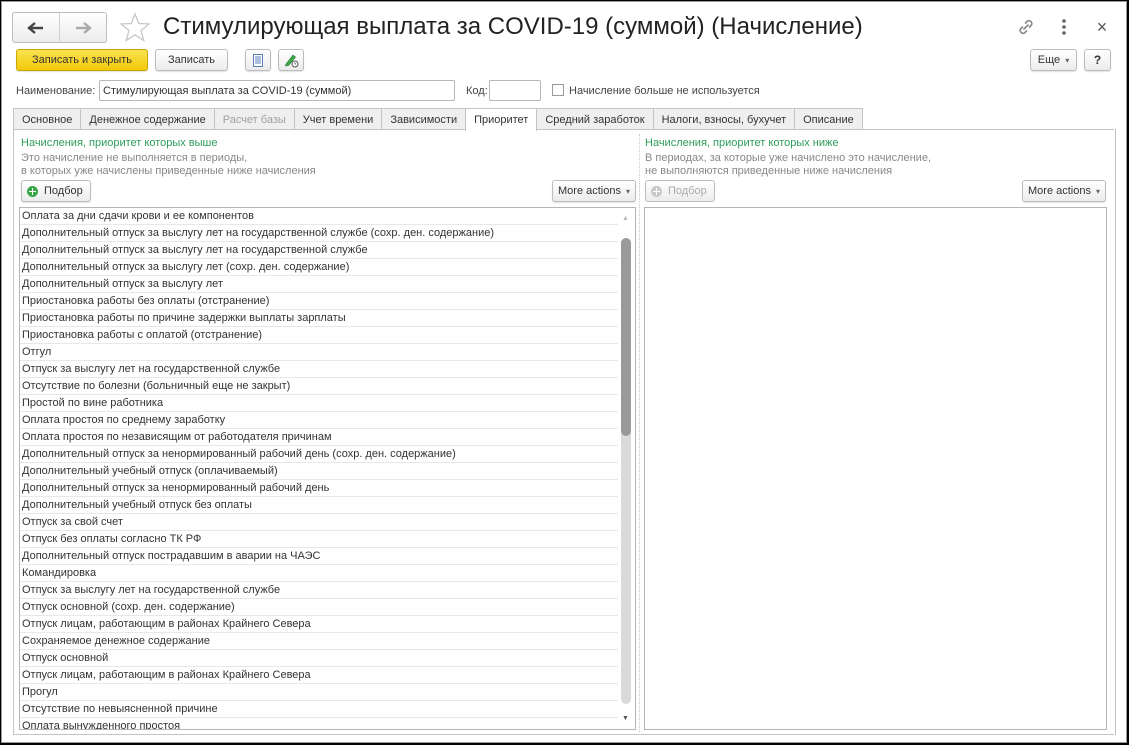 This screenshot has width=1129, height=745. I want to click on list-item: Простой по вине работника, so click(319, 403).